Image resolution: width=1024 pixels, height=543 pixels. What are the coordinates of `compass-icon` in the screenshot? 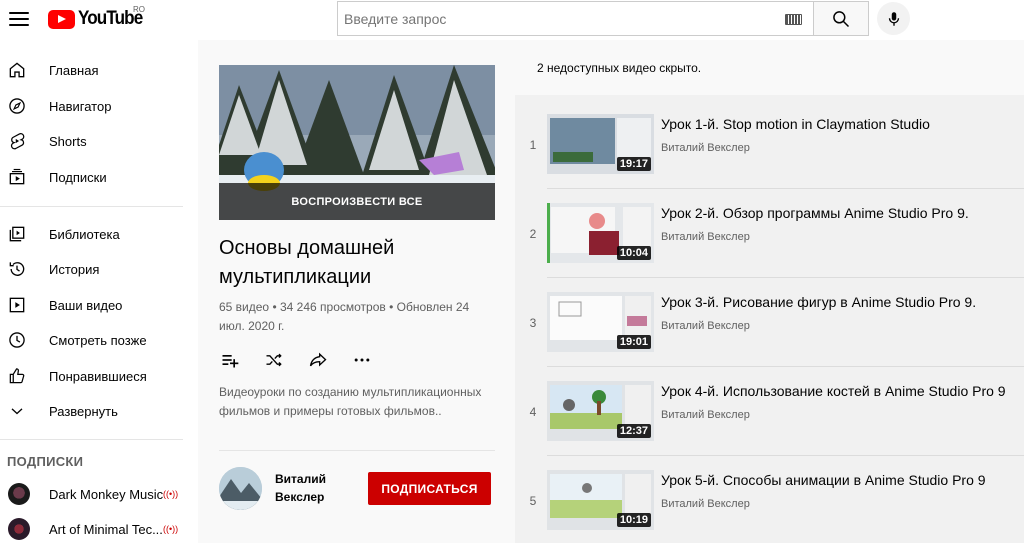 It's located at (17, 106).